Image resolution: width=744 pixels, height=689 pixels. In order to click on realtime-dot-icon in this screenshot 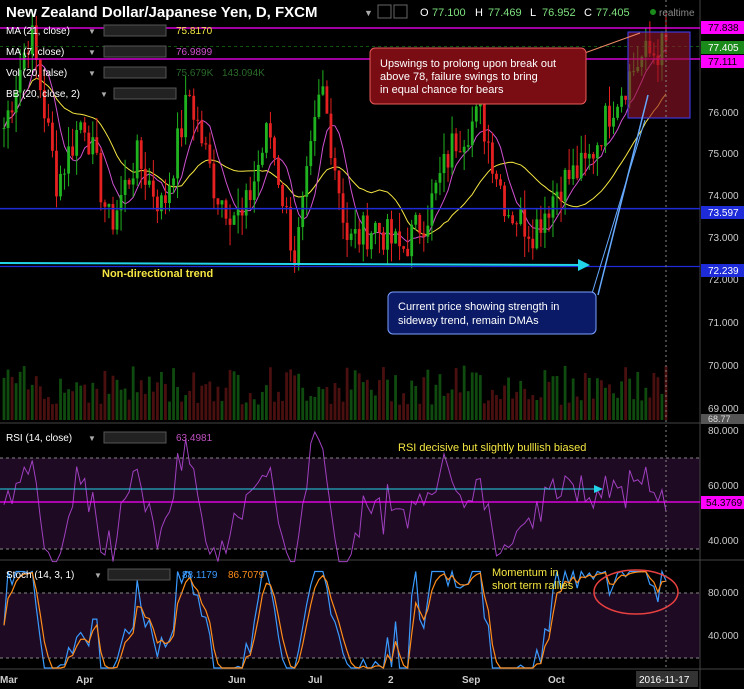, I will do `click(653, 12)`.